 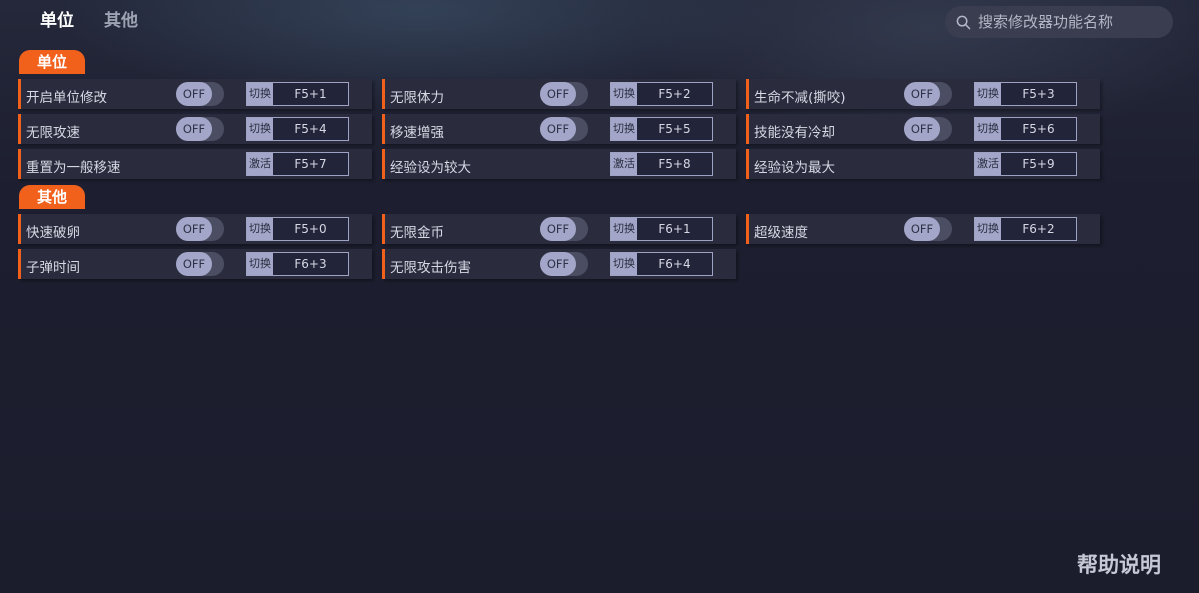 I want to click on cheat-item: 快速破卵 OFF 切换 F5+0, so click(x=195, y=229).